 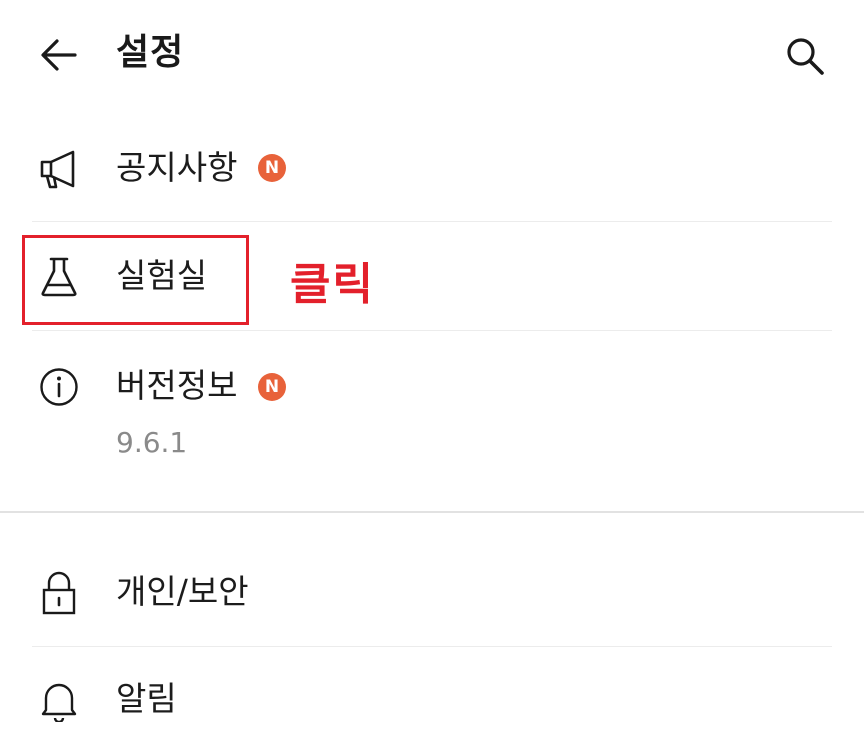 What do you see at coordinates (432, 512) in the screenshot?
I see `section-divider` at bounding box center [432, 512].